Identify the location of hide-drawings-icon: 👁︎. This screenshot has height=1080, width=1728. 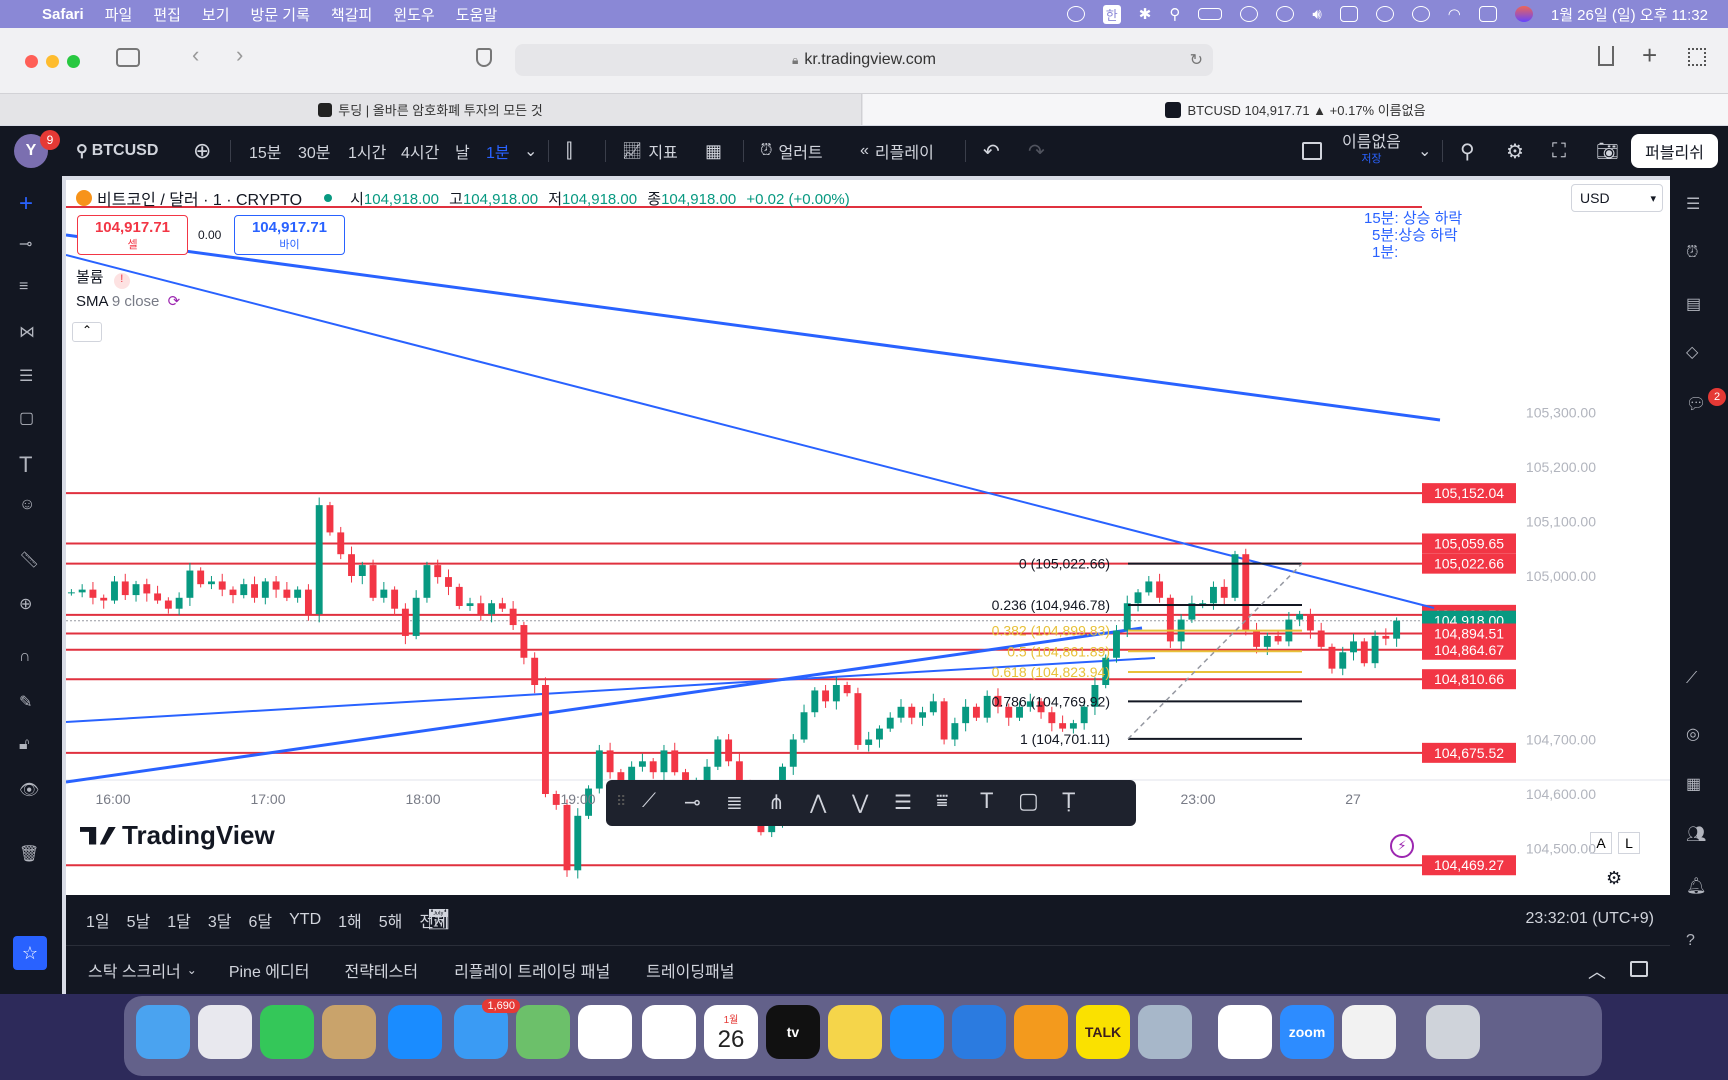
(32, 793).